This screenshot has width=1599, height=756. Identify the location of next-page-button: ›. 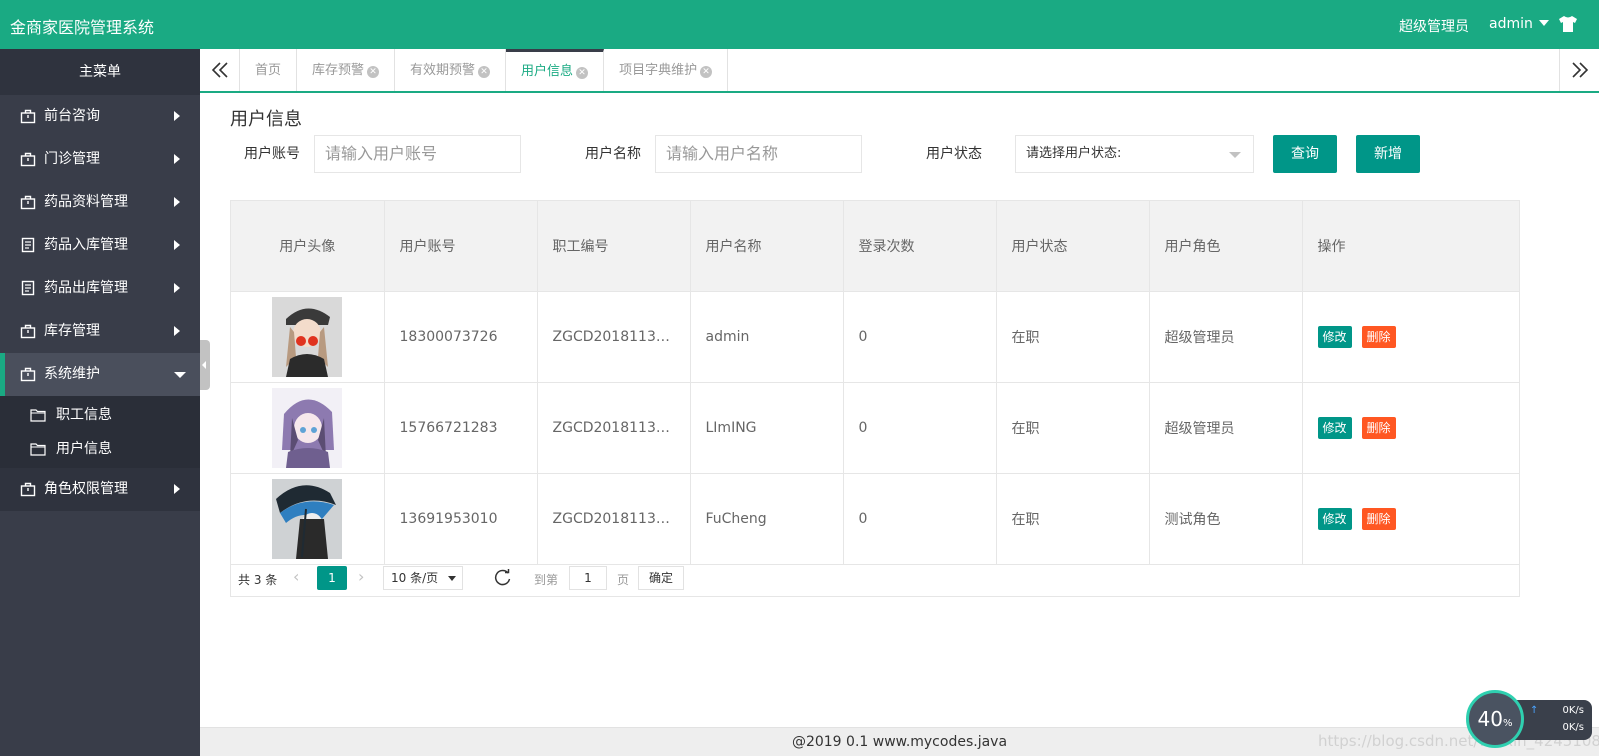
(361, 576).